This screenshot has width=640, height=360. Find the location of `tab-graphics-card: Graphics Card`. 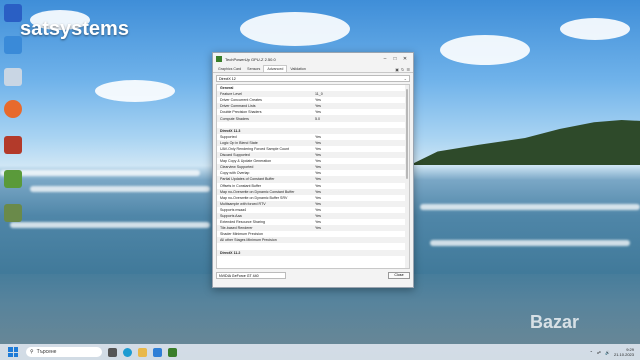

tab-graphics-card: Graphics Card is located at coordinates (229, 69).